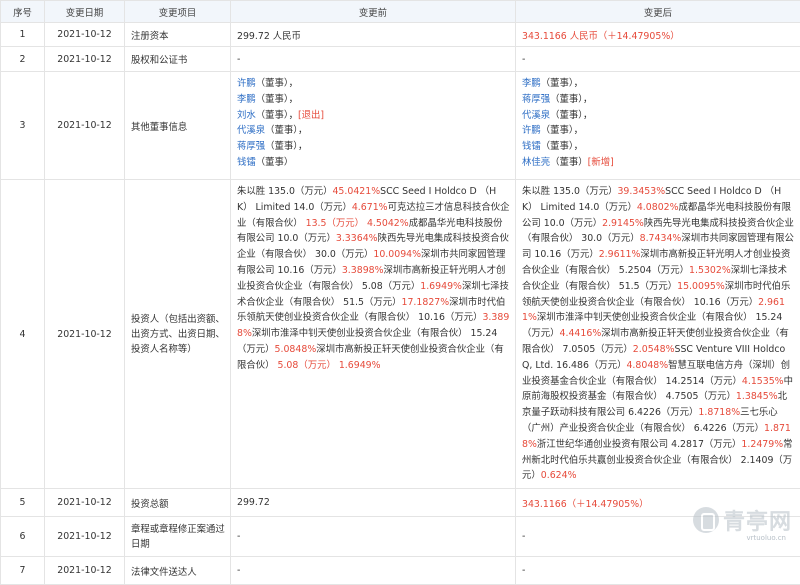  Describe the element at coordinates (373, 35) in the screenshot. I see `row-before: 299.72 人民币` at that location.